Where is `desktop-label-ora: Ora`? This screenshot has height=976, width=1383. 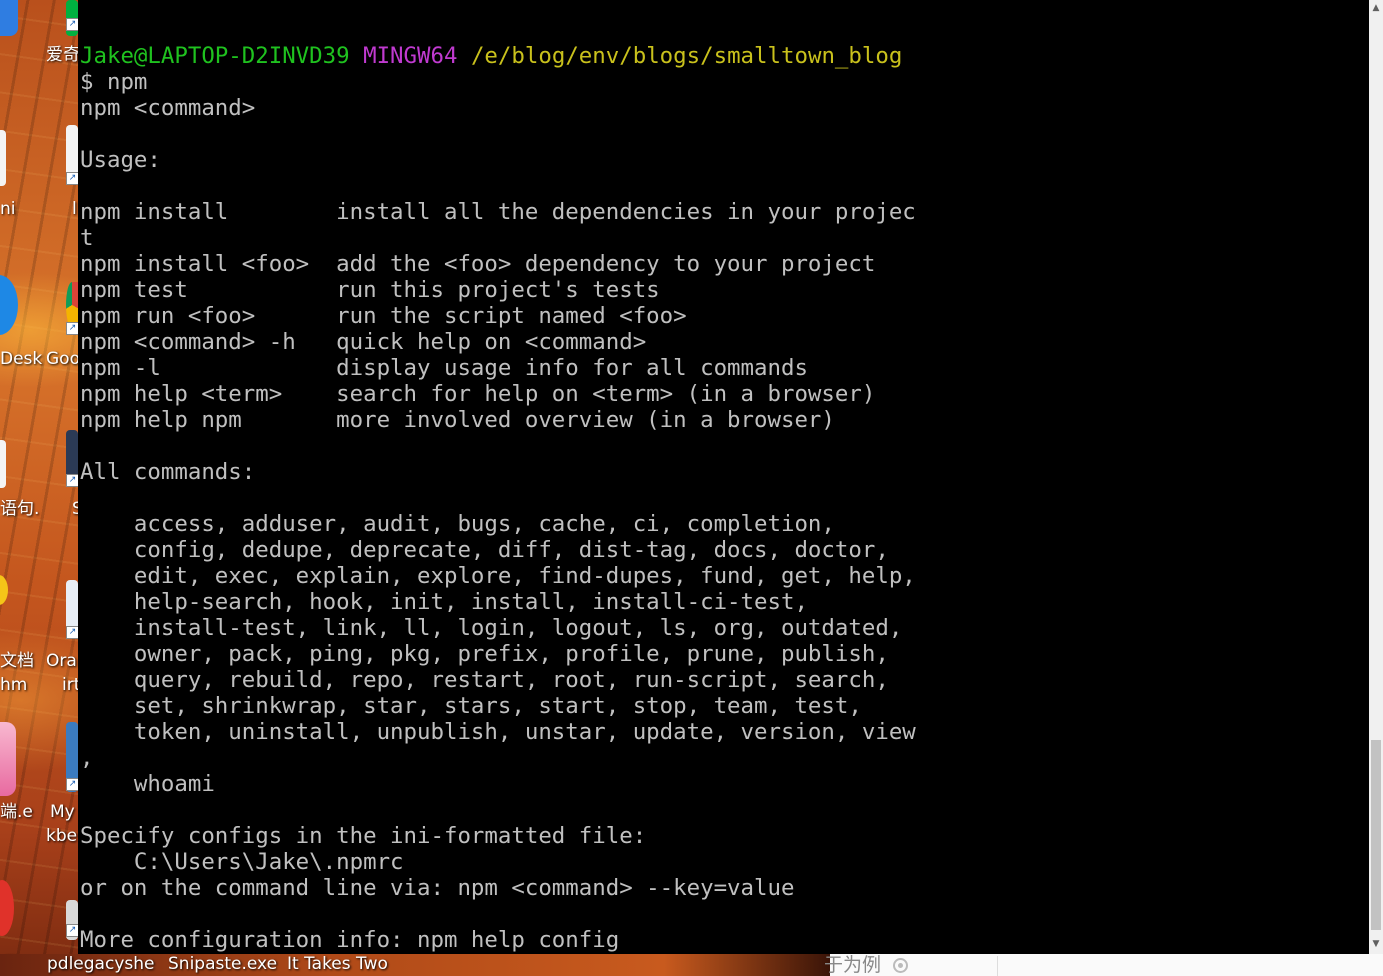
desktop-label-ora: Ora is located at coordinates (61, 661).